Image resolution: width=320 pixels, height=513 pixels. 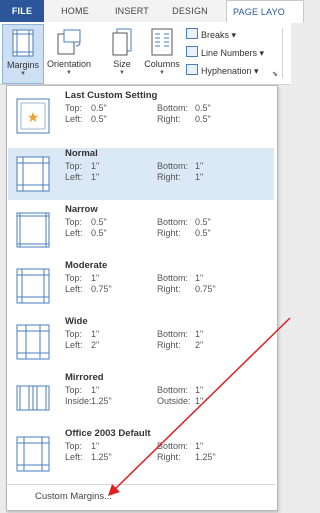 What do you see at coordinates (69, 64) in the screenshot?
I see `orientation-label: Orientation` at bounding box center [69, 64].